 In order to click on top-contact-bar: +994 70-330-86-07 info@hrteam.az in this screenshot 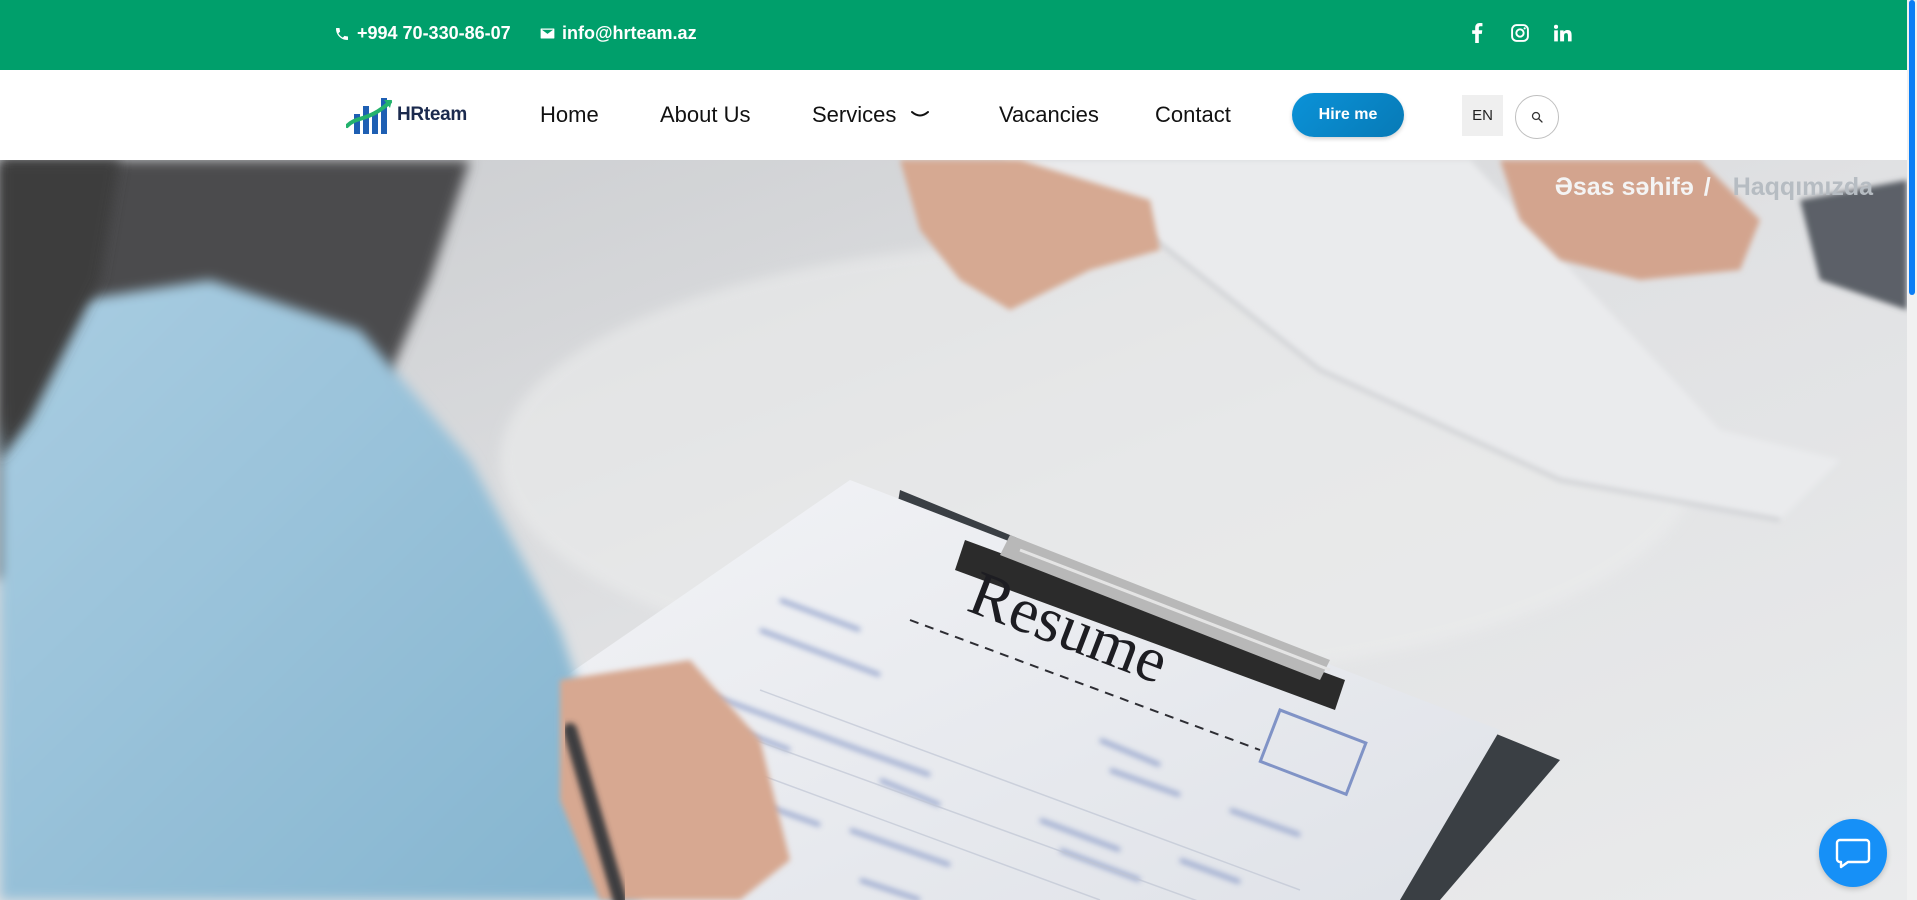, I will do `click(953, 35)`.